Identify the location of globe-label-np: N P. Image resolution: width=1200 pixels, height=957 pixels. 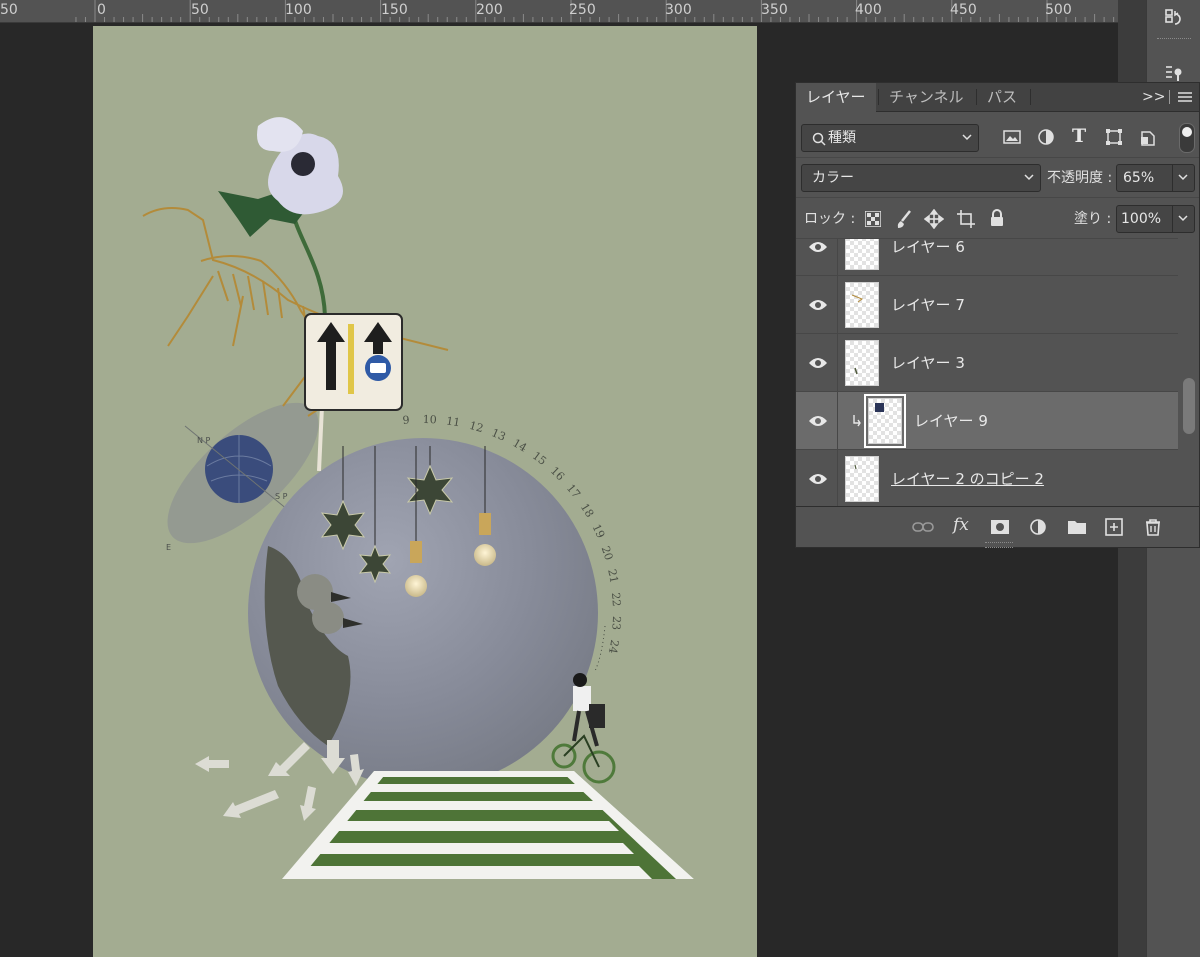
(204, 440).